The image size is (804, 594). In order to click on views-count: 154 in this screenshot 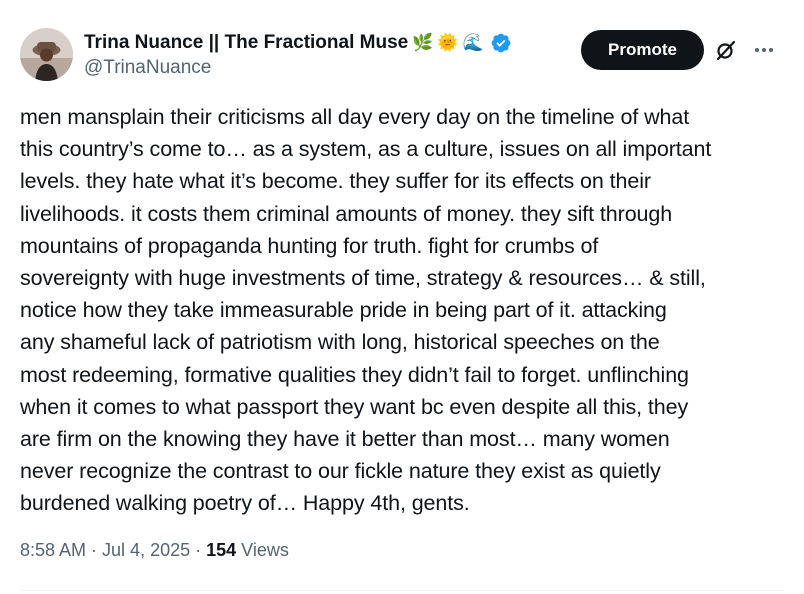, I will do `click(221, 550)`.